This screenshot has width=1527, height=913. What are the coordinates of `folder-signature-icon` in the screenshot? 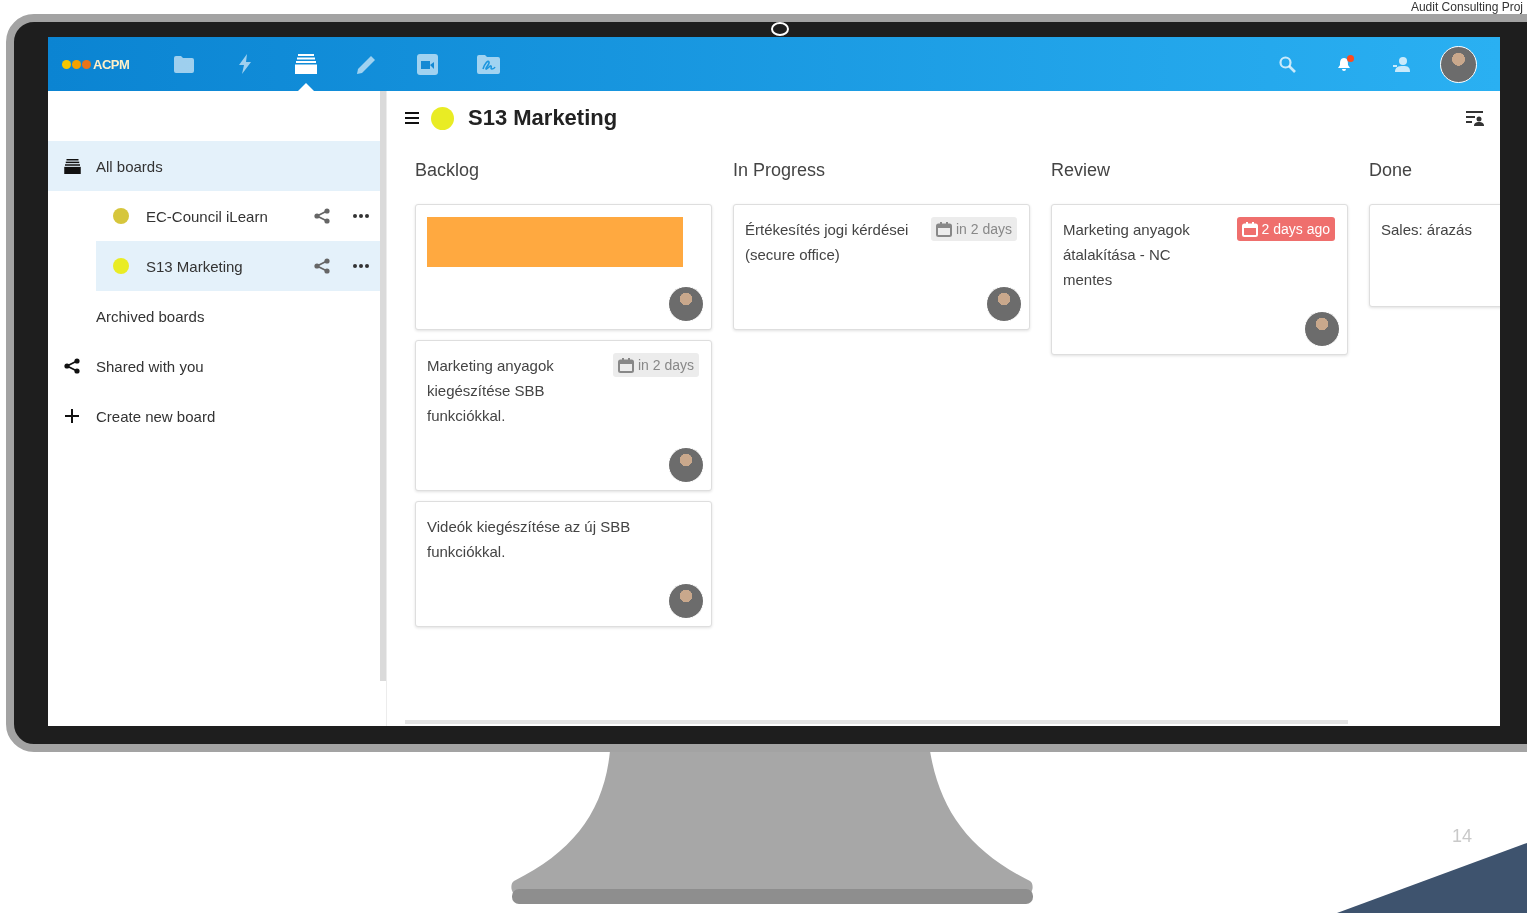 It's located at (489, 64).